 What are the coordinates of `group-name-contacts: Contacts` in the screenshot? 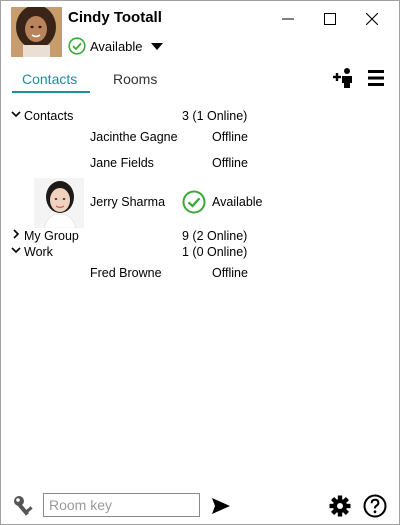 It's located at (48, 116).